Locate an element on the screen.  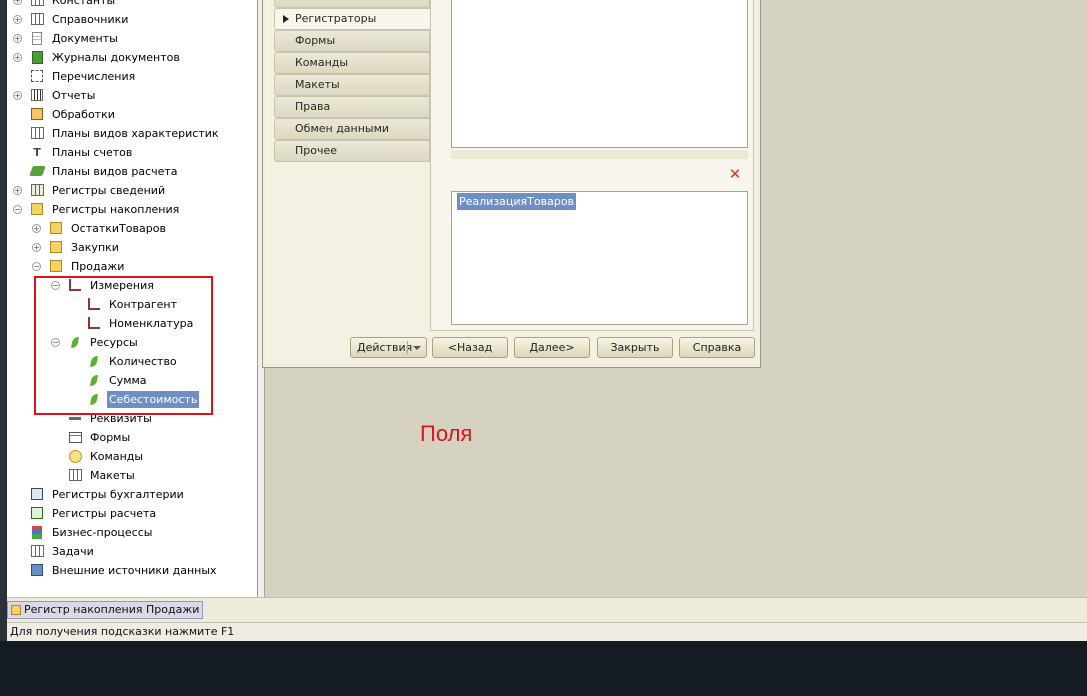
tab-templates: Макеты is located at coordinates (352, 85).